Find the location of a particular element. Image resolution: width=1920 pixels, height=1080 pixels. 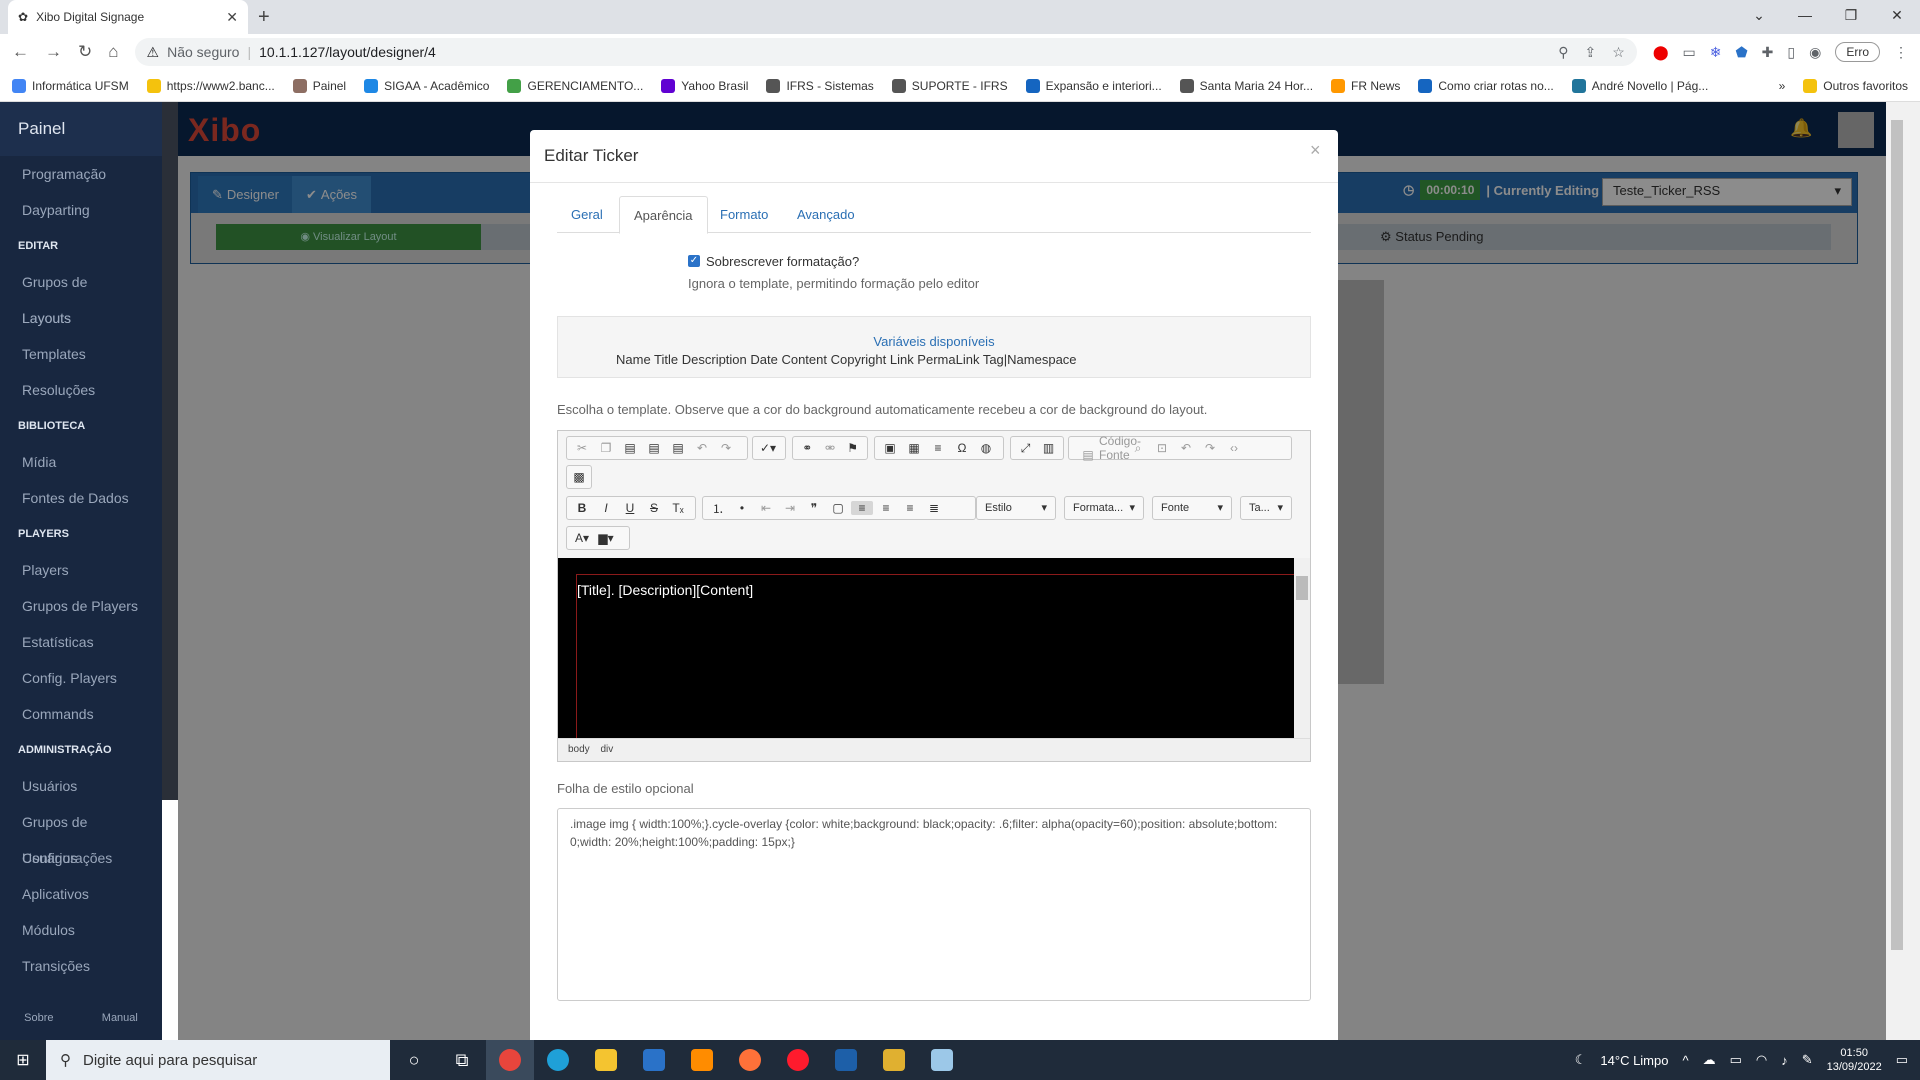

editor-content-text: [Title]. [Description][Content] is located at coordinates (665, 590).